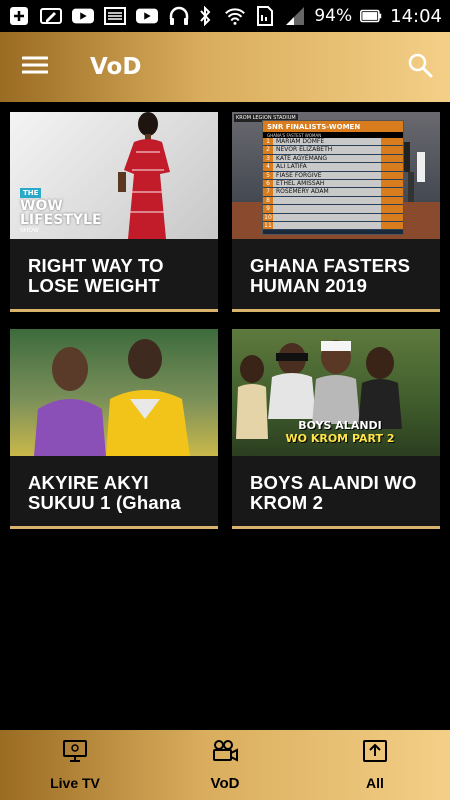 The width and height of the screenshot is (450, 800). I want to click on nav-label: VoD, so click(225, 783).